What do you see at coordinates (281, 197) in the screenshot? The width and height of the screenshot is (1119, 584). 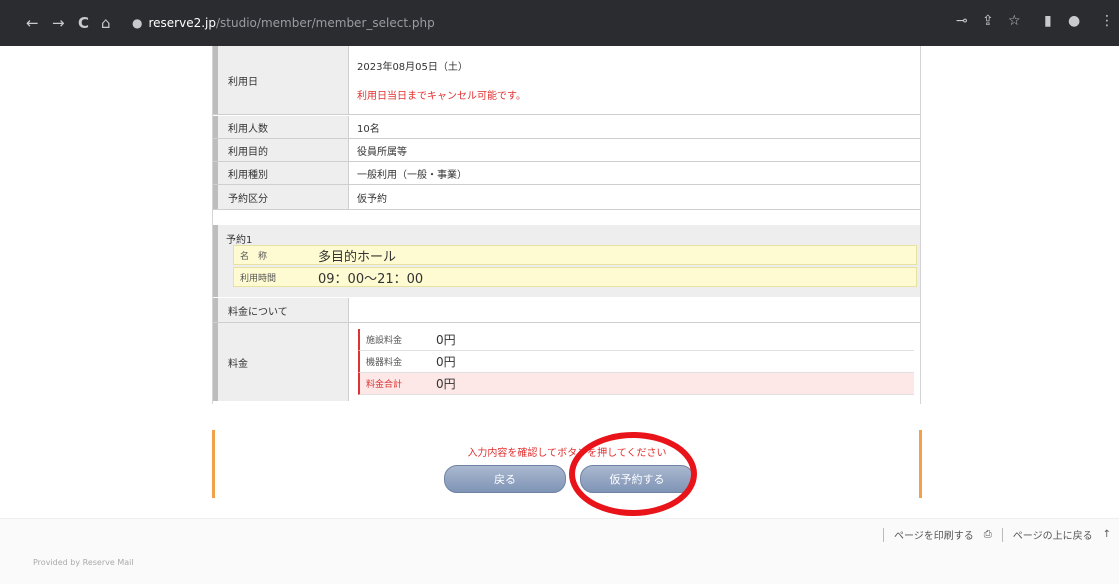 I see `division-label: 予約区分` at bounding box center [281, 197].